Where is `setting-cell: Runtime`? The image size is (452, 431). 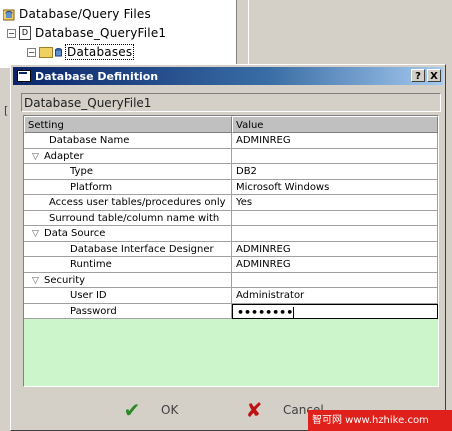 setting-cell: Runtime is located at coordinates (128, 265).